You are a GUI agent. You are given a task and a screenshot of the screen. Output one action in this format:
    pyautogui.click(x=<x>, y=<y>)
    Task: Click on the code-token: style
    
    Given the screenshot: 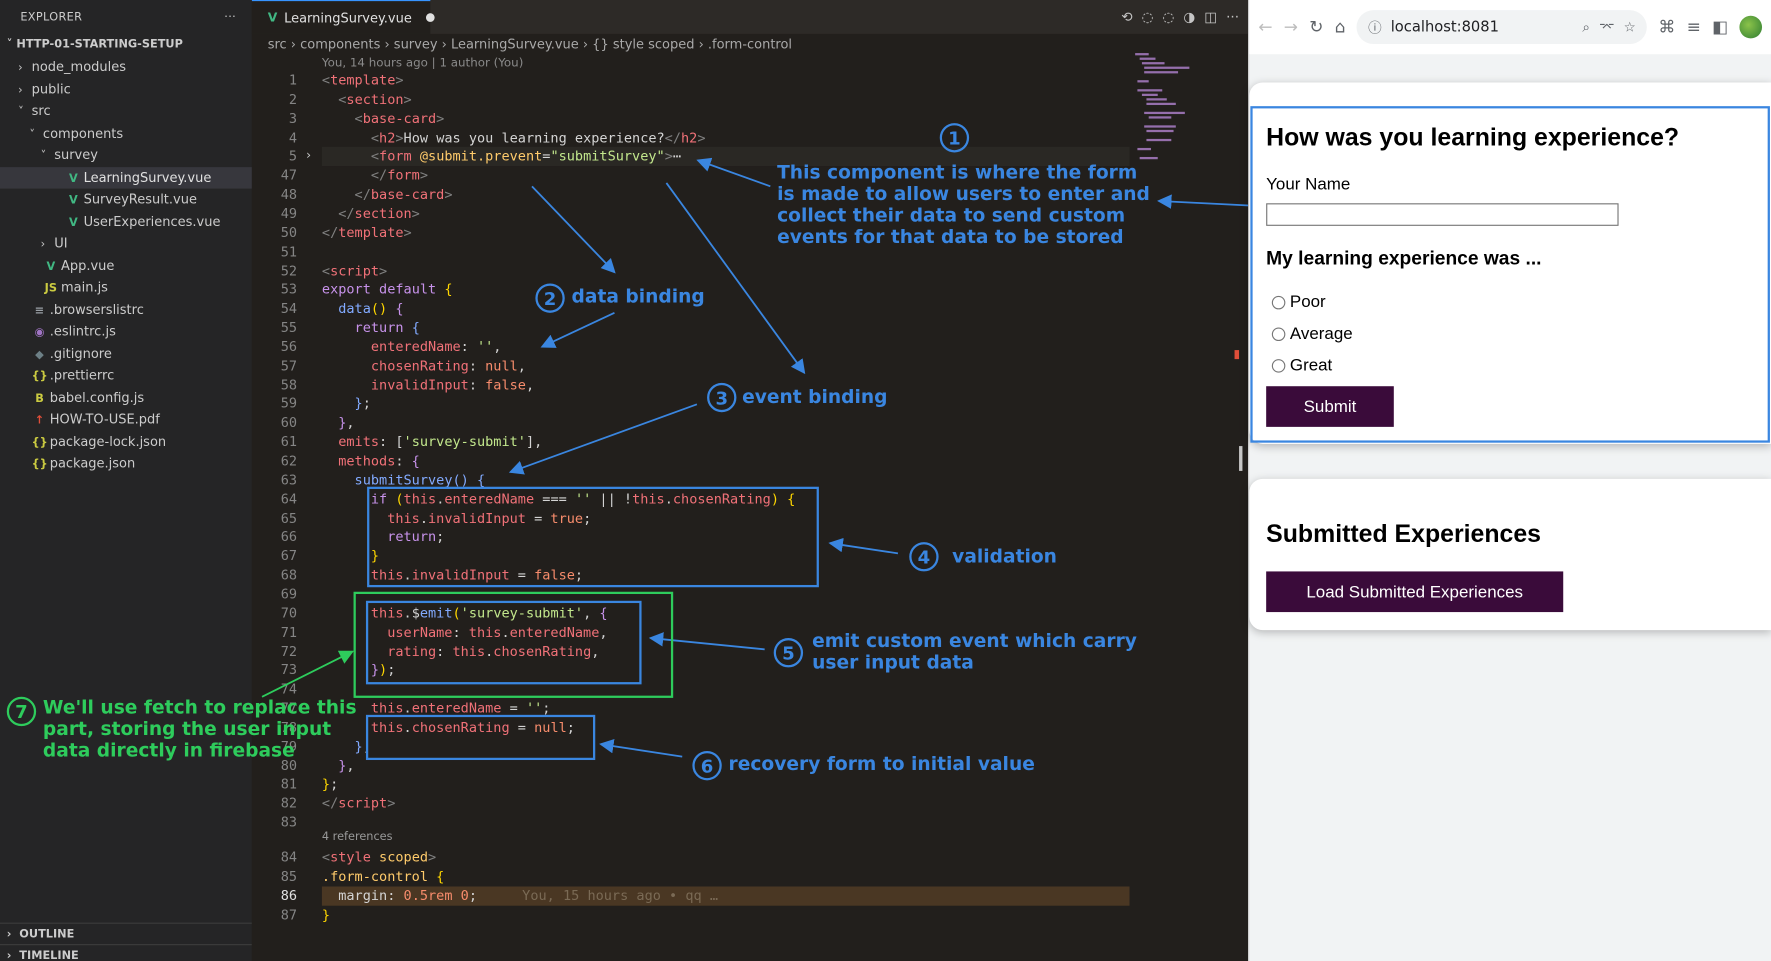 What is the action you would take?
    pyautogui.click(x=350, y=857)
    